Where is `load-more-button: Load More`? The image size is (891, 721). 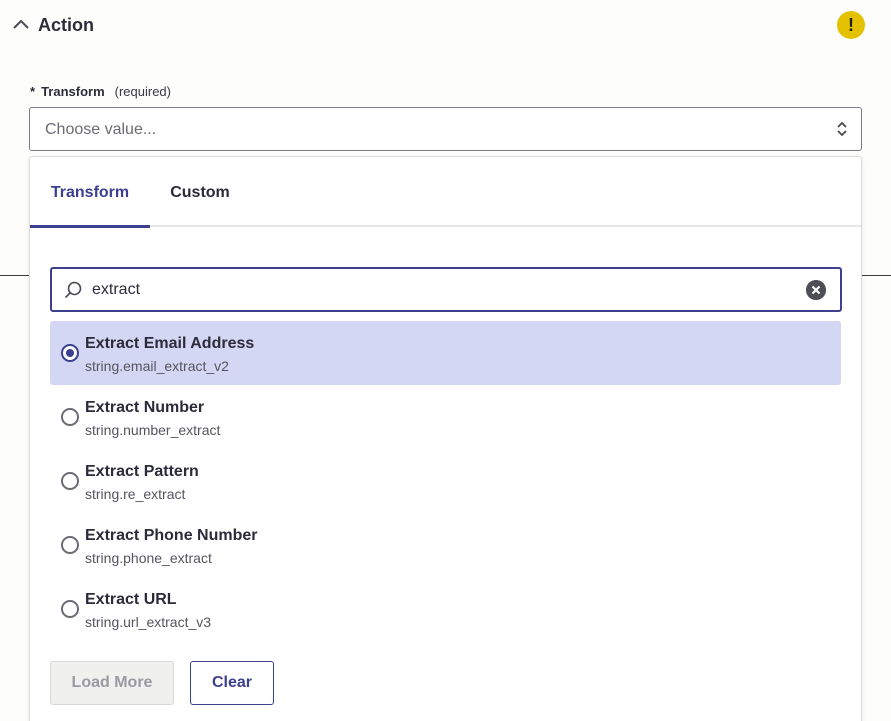
load-more-button: Load More is located at coordinates (112, 683).